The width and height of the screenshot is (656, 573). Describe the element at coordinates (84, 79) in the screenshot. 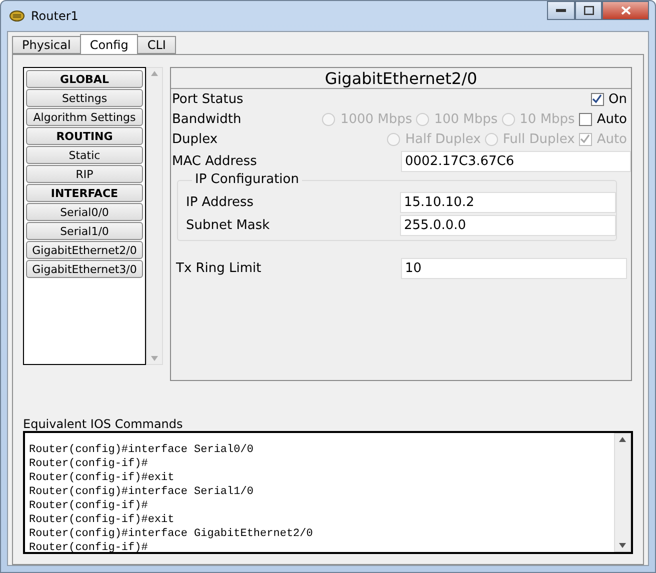

I see `section-header-button: GLOBAL` at that location.